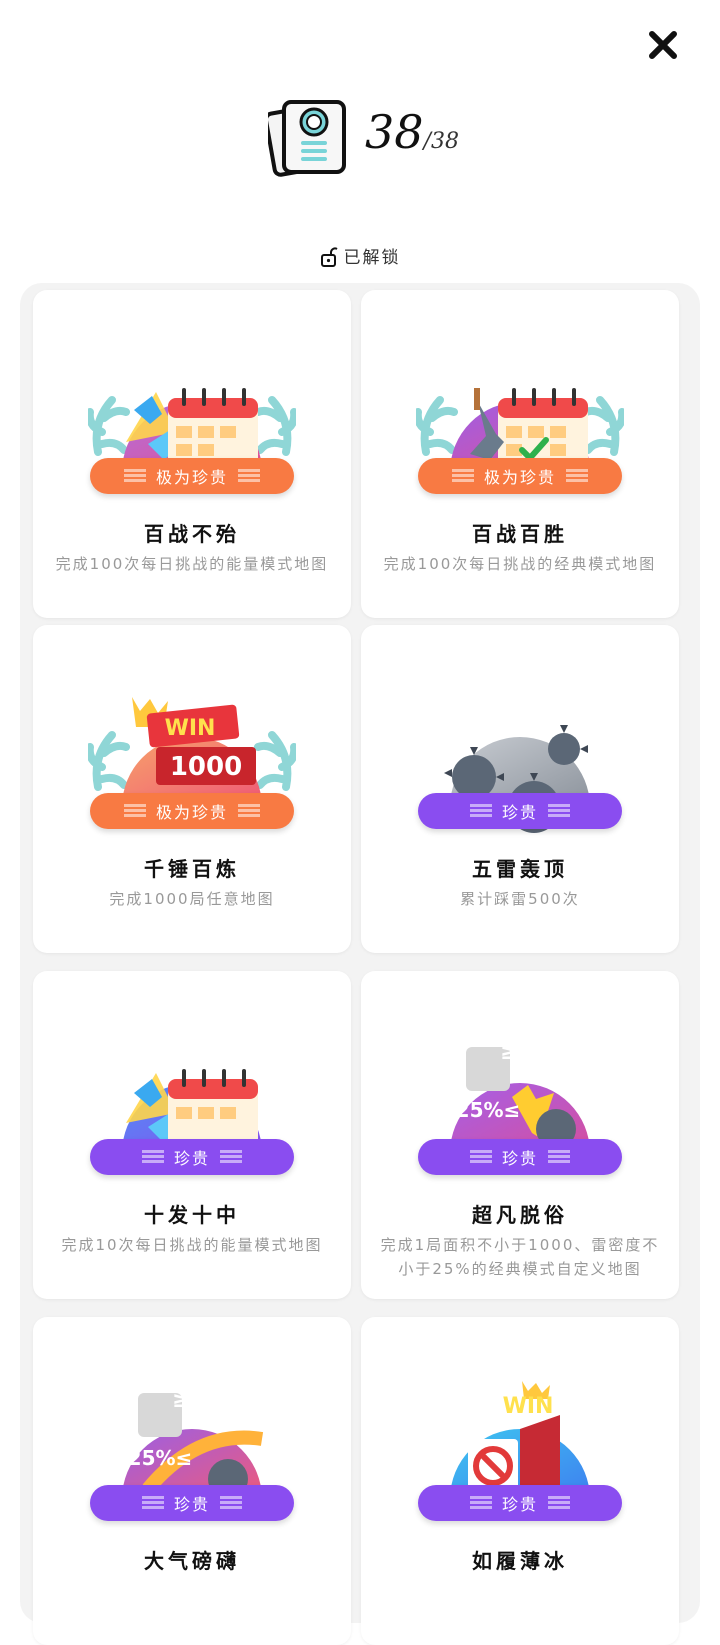 This screenshot has width=720, height=1645. What do you see at coordinates (192, 1561) in the screenshot?
I see `achievement-title: 大气磅礴` at bounding box center [192, 1561].